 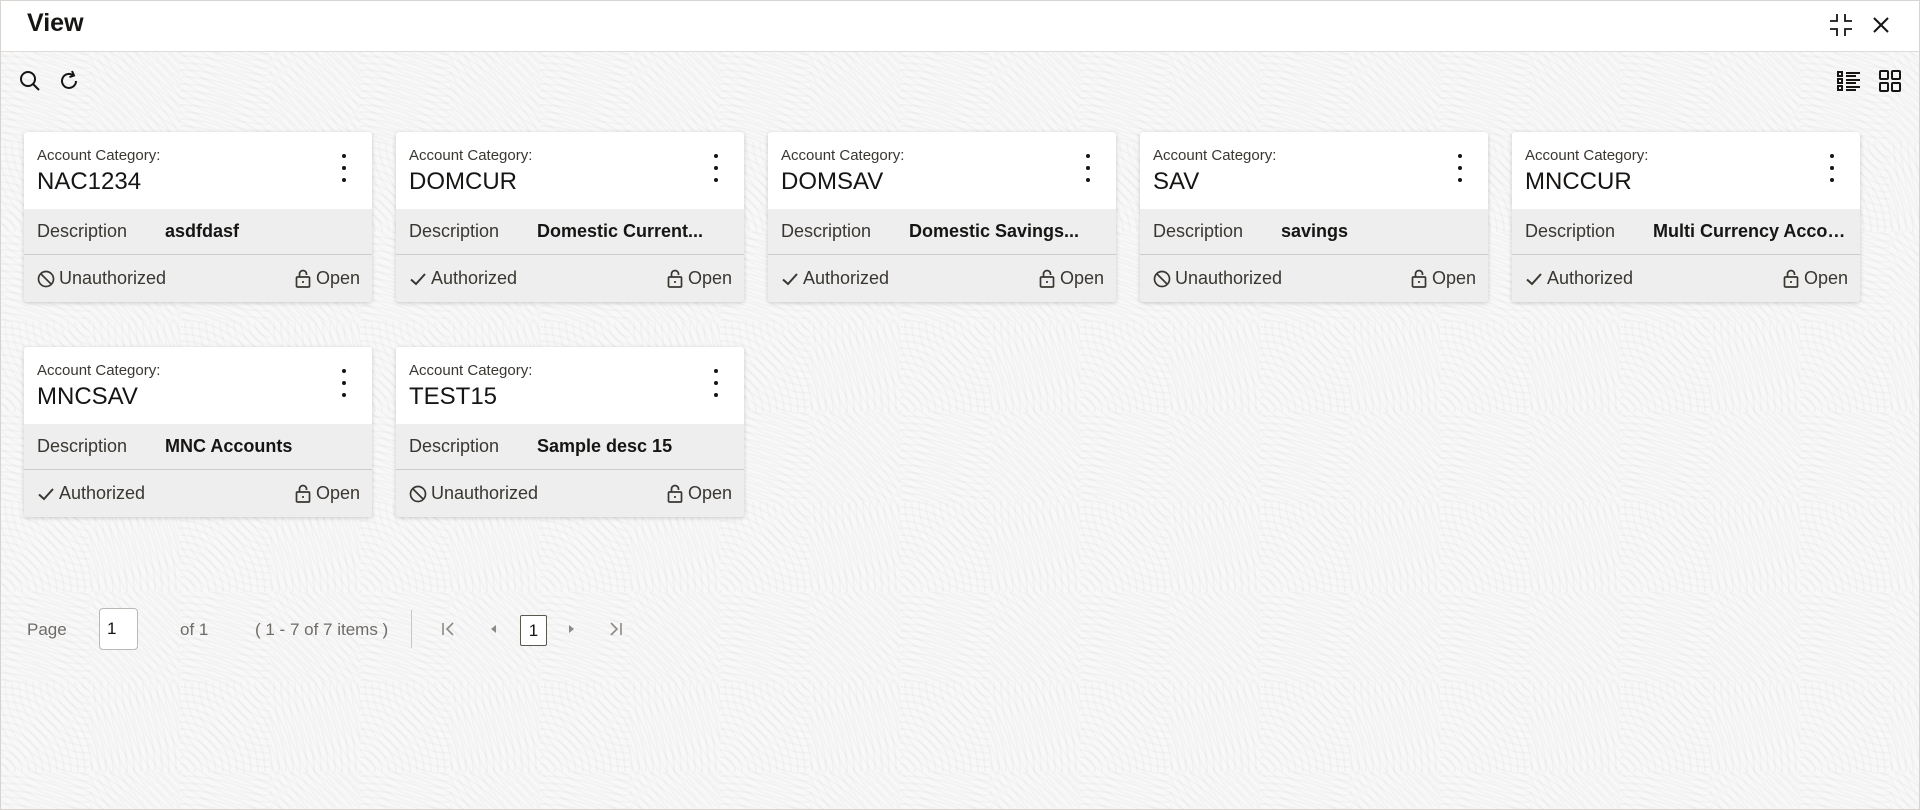 What do you see at coordinates (229, 446) in the screenshot?
I see `description-value: MNC Accounts` at bounding box center [229, 446].